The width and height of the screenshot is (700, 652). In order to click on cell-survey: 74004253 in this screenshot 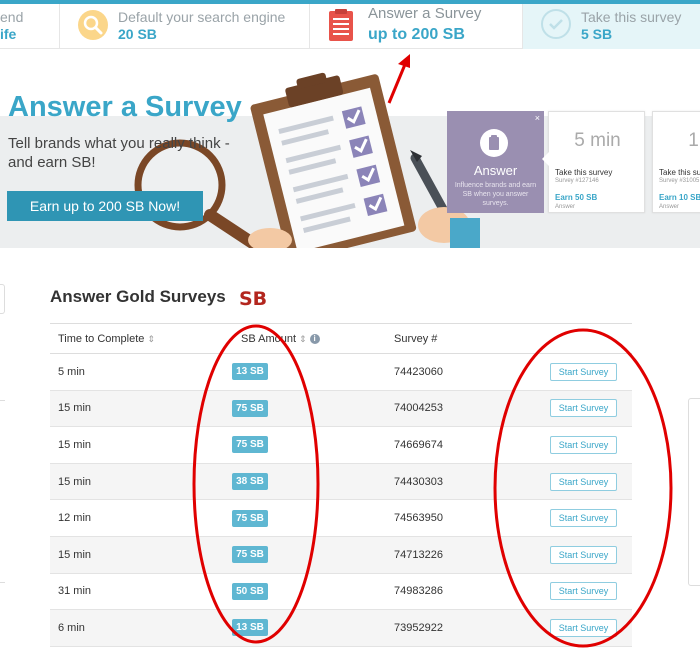, I will do `click(462, 409)`.